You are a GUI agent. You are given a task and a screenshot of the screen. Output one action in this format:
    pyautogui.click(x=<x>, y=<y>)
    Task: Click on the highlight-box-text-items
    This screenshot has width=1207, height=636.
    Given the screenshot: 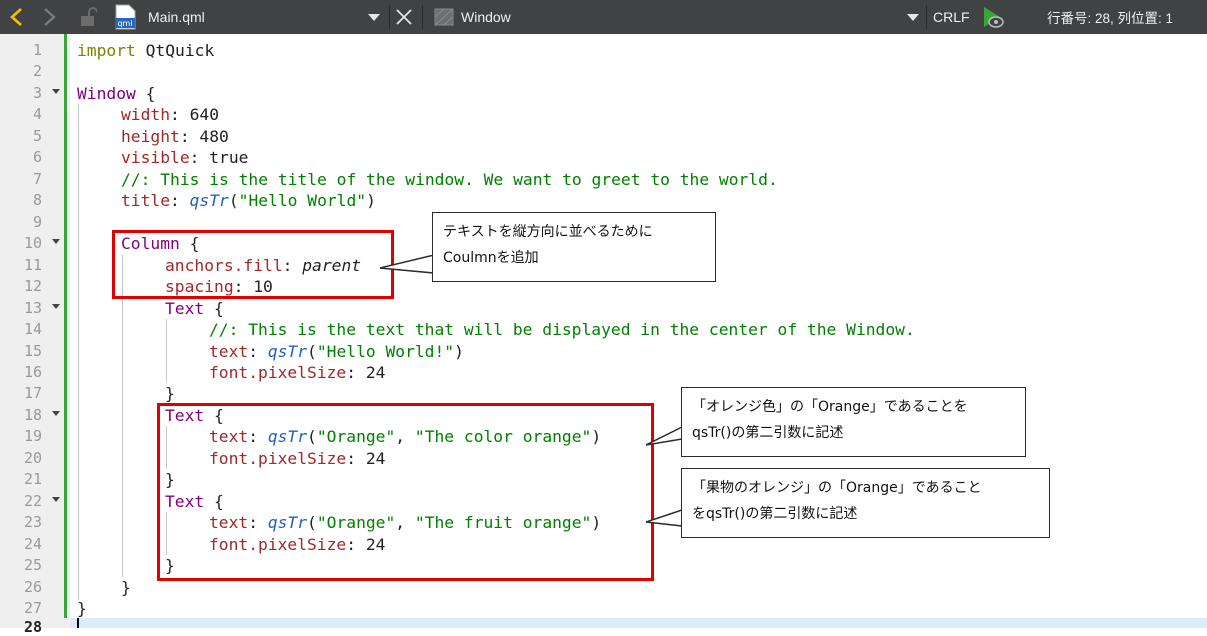 What is the action you would take?
    pyautogui.click(x=405, y=492)
    